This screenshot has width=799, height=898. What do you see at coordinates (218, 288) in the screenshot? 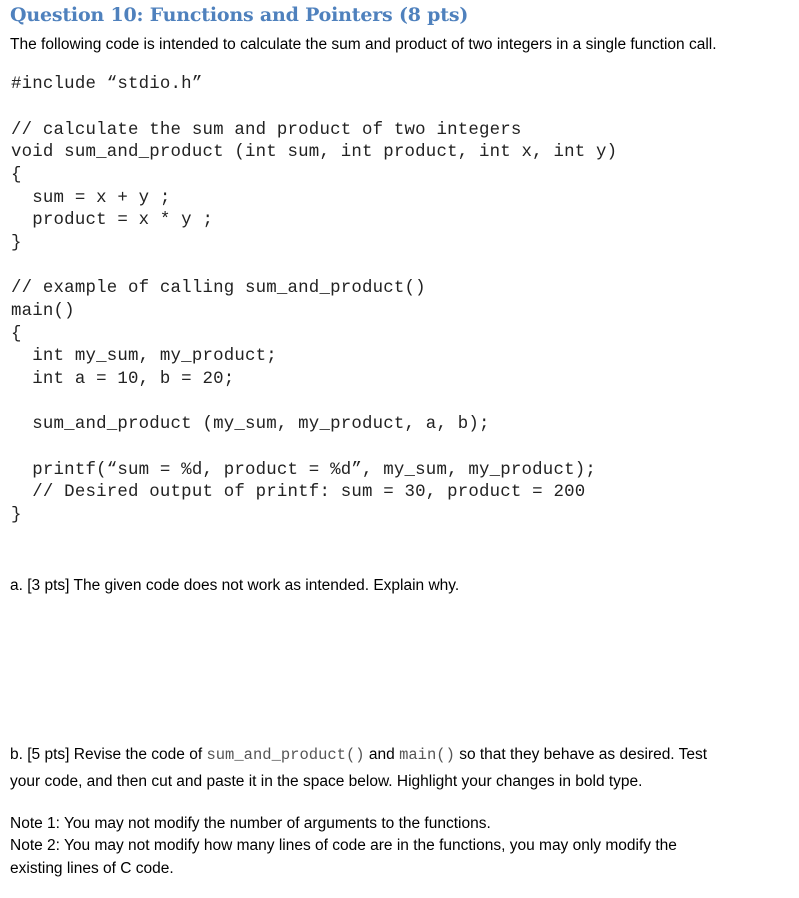
I see `code-line: // example of calling sum_and_product()` at bounding box center [218, 288].